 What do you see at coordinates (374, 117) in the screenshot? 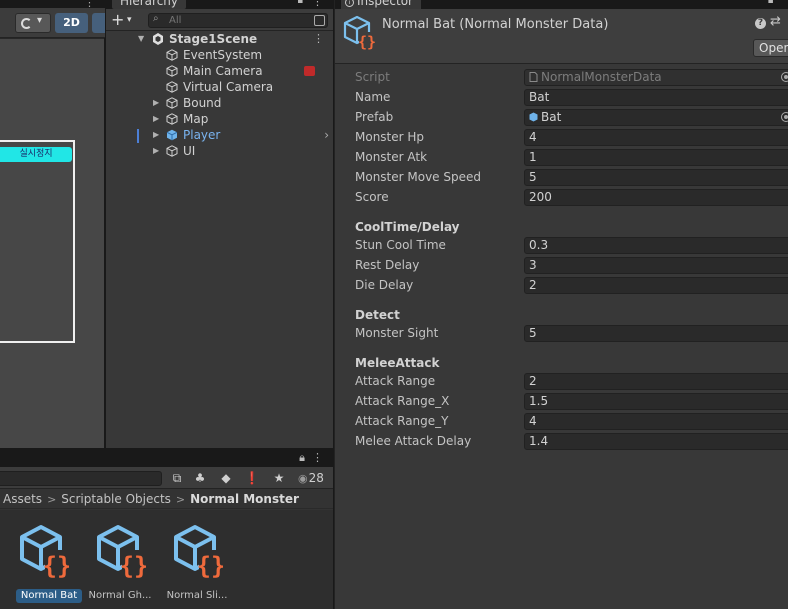
I see `prop-label: Prefab` at bounding box center [374, 117].